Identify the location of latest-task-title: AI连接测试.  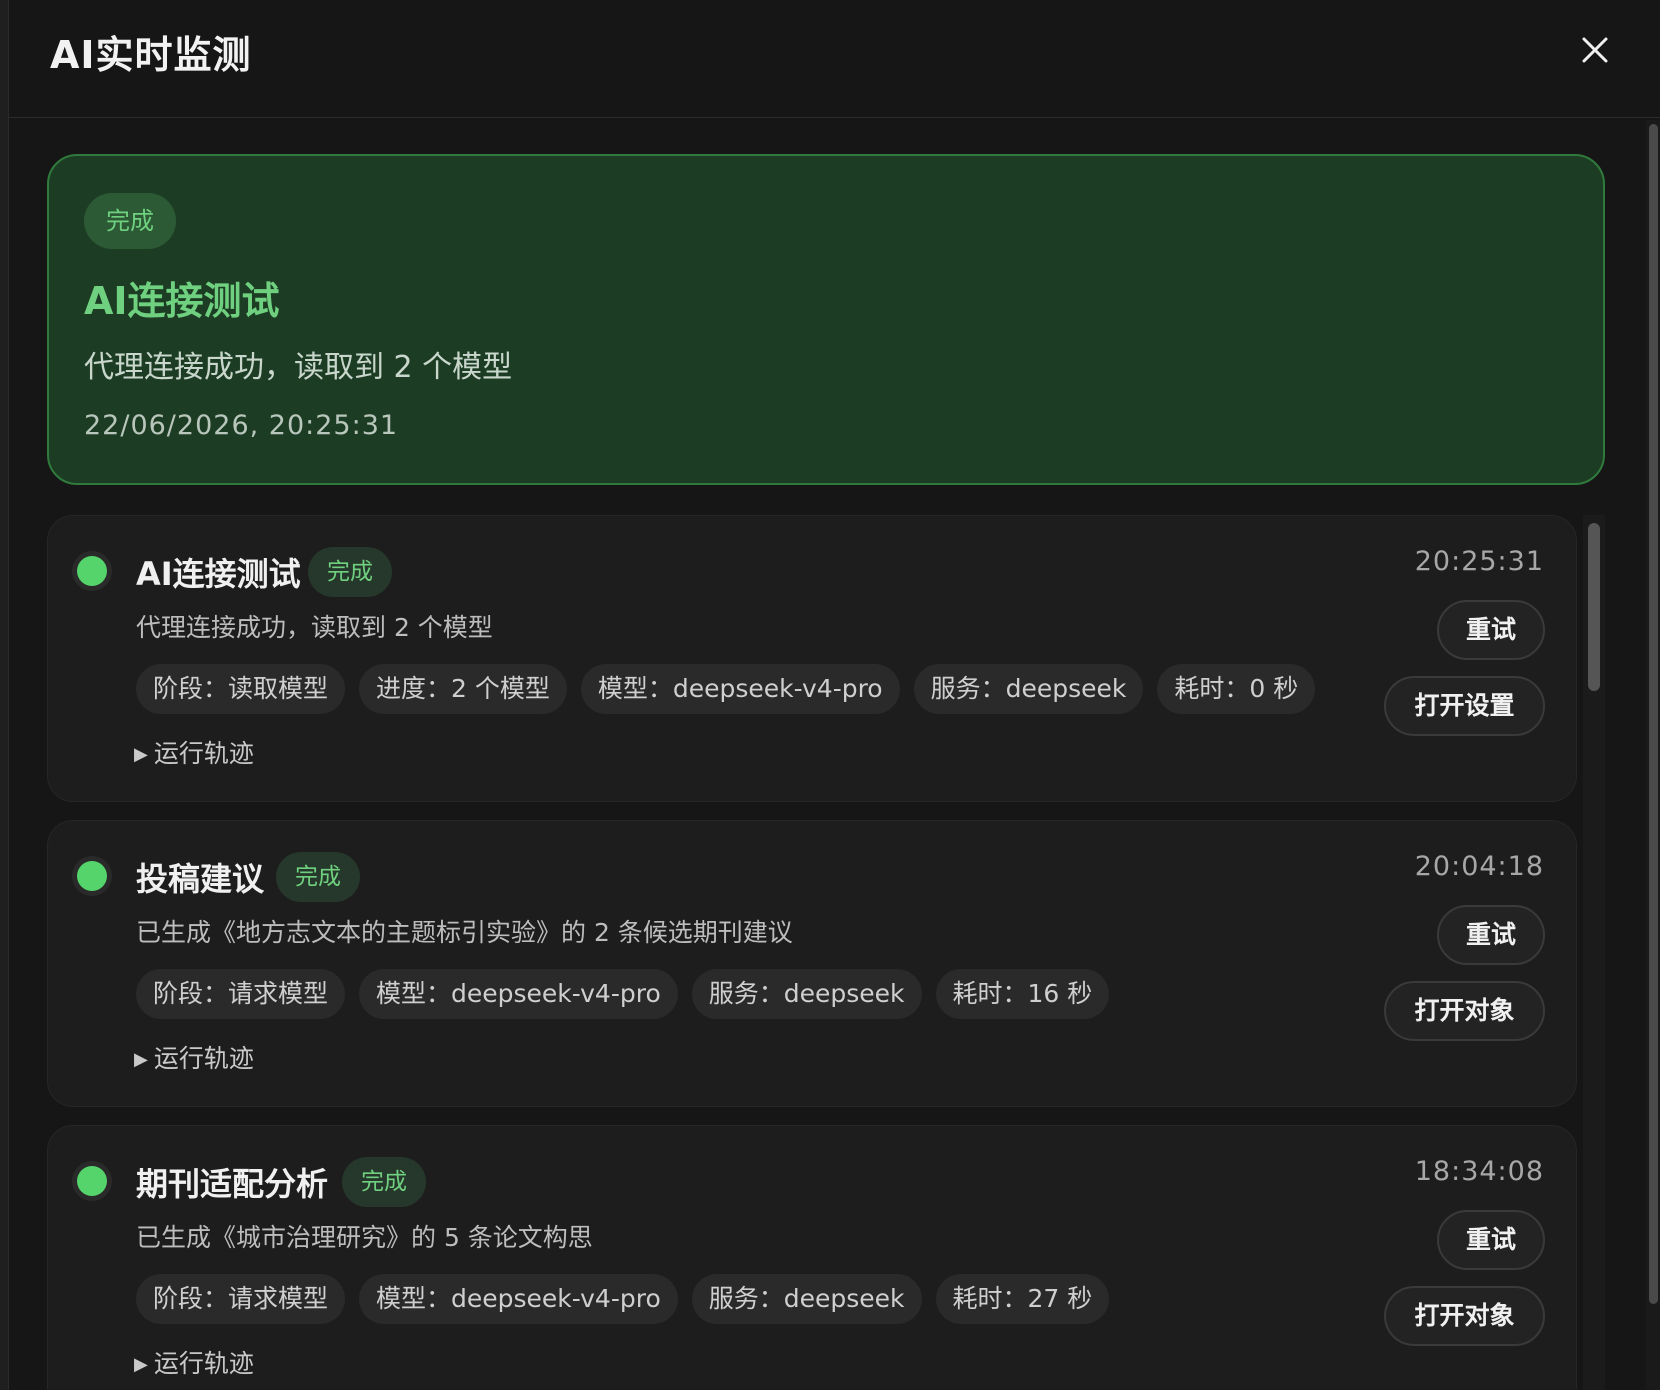
(182, 301).